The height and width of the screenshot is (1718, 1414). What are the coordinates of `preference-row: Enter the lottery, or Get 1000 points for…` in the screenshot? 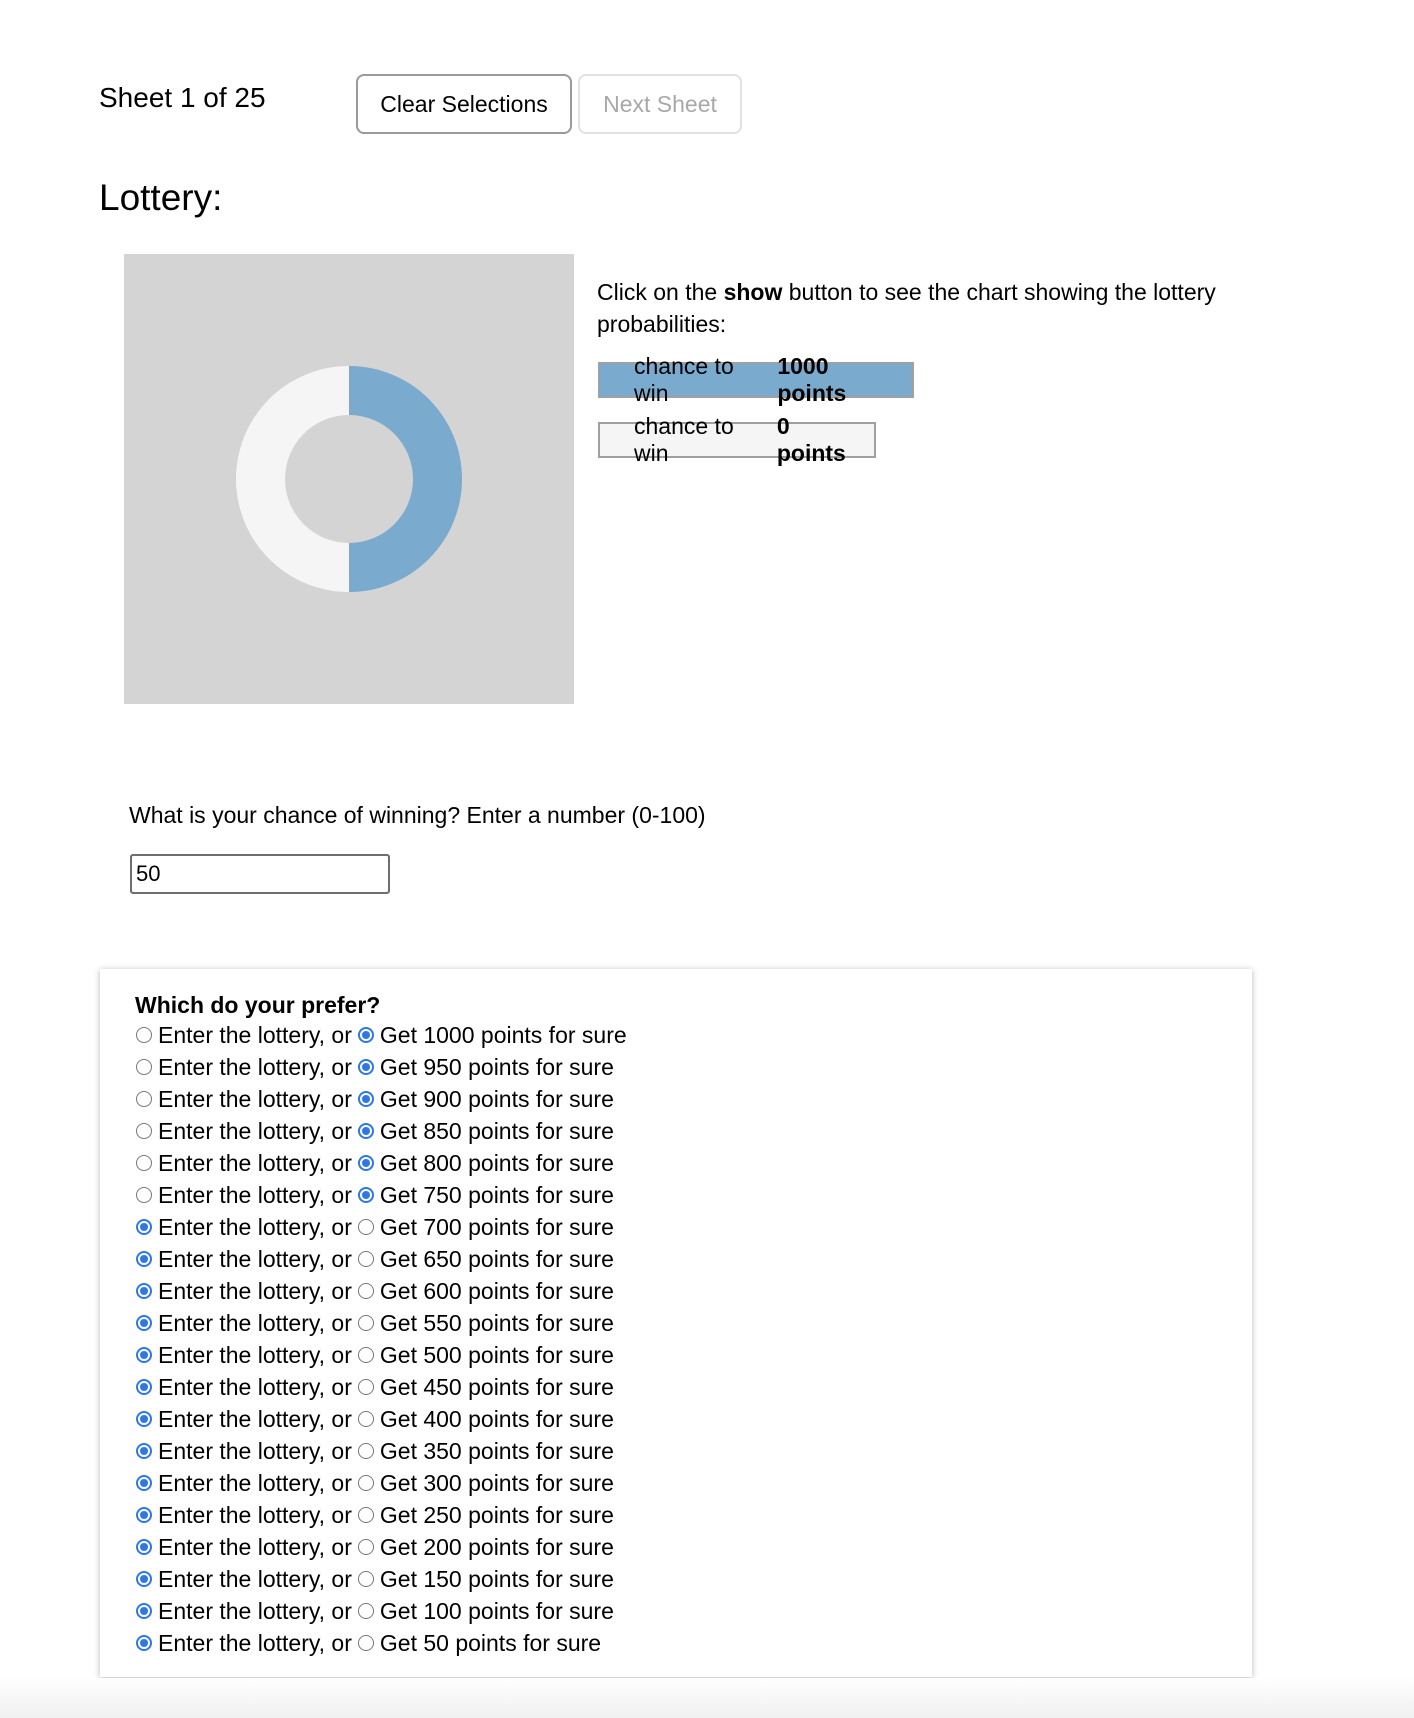 It's located at (380, 1035).